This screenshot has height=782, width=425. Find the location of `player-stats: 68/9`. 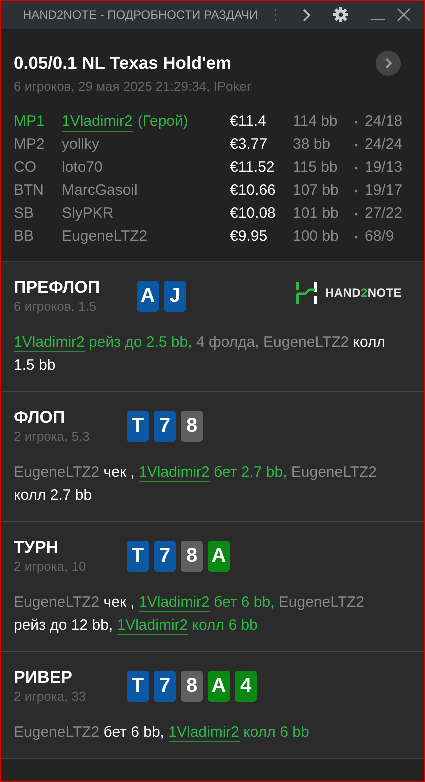

player-stats: 68/9 is located at coordinates (379, 237).